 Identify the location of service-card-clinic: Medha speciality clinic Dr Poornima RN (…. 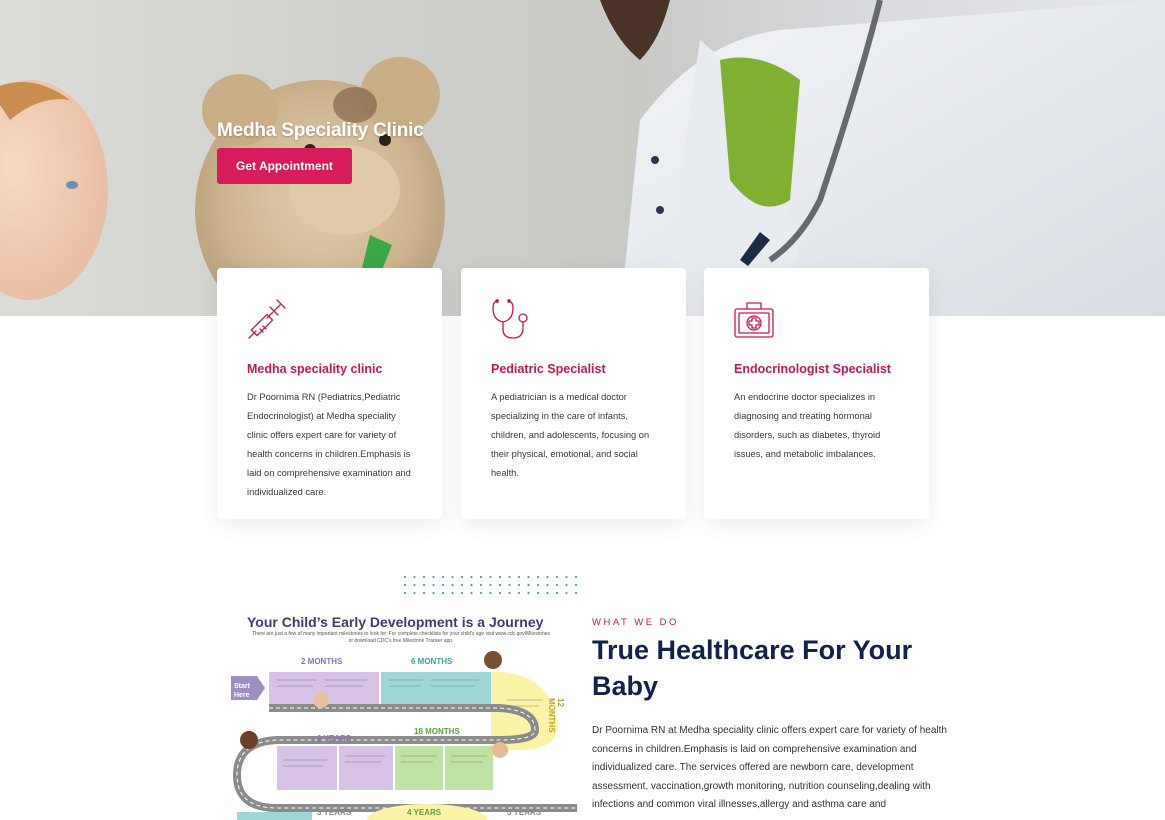
(329, 393).